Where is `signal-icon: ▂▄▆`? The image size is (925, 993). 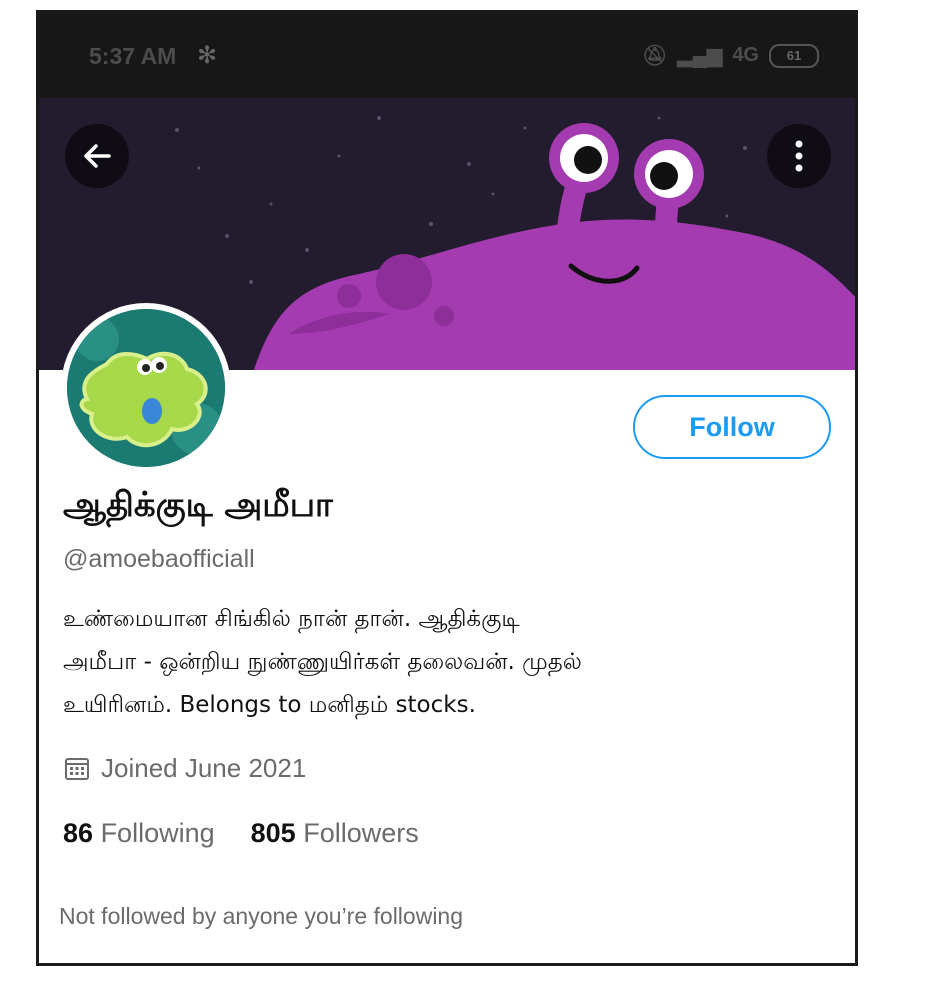
signal-icon: ▂▄▆ is located at coordinates (700, 56).